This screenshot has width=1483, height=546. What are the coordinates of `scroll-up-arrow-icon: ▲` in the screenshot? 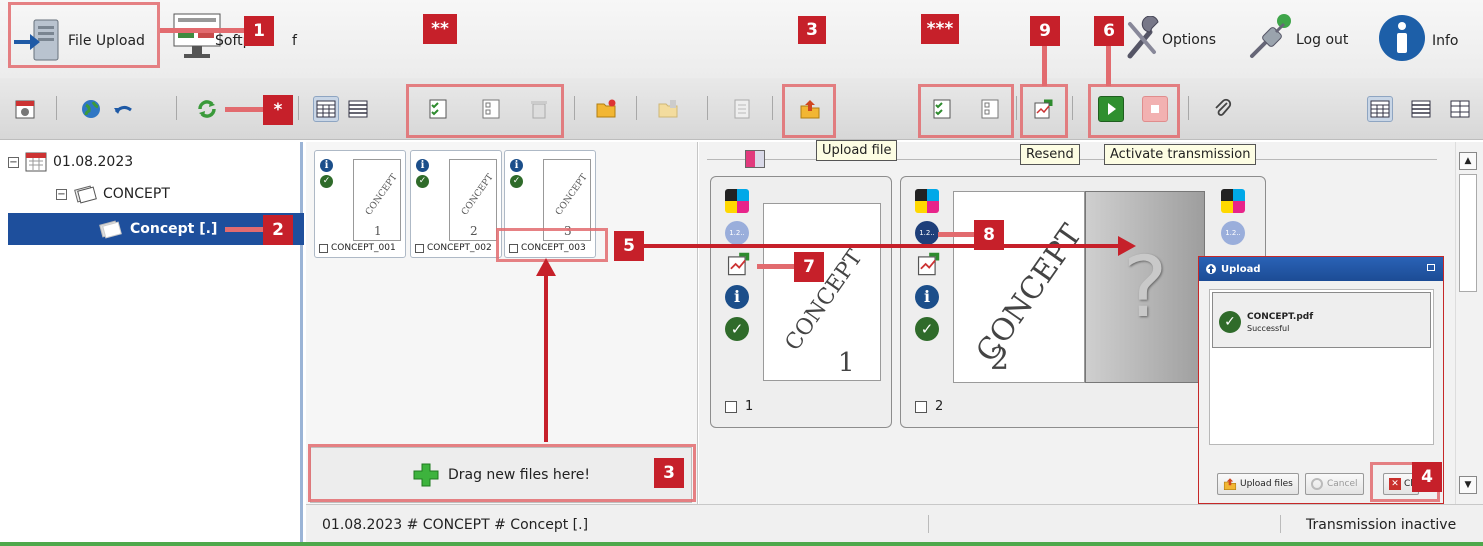 It's located at (1468, 161).